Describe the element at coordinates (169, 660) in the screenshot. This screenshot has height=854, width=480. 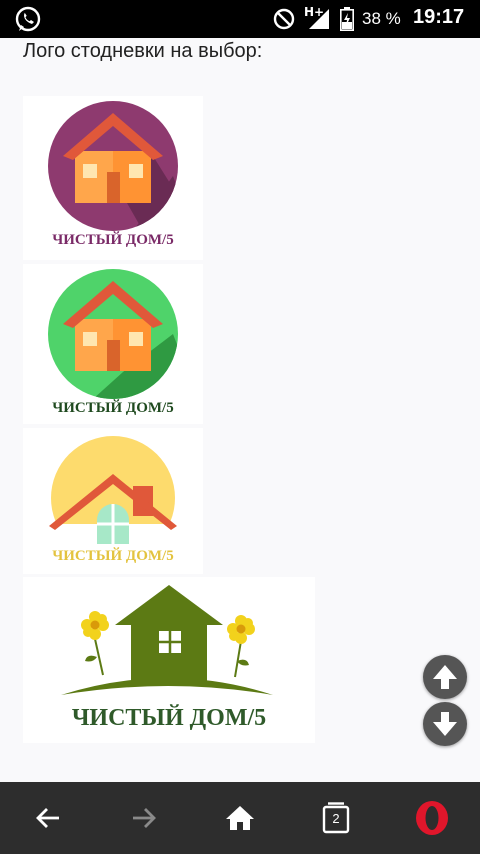
I see `logo-option-4: ЧИСТЫЙ ДОМ/5` at that location.